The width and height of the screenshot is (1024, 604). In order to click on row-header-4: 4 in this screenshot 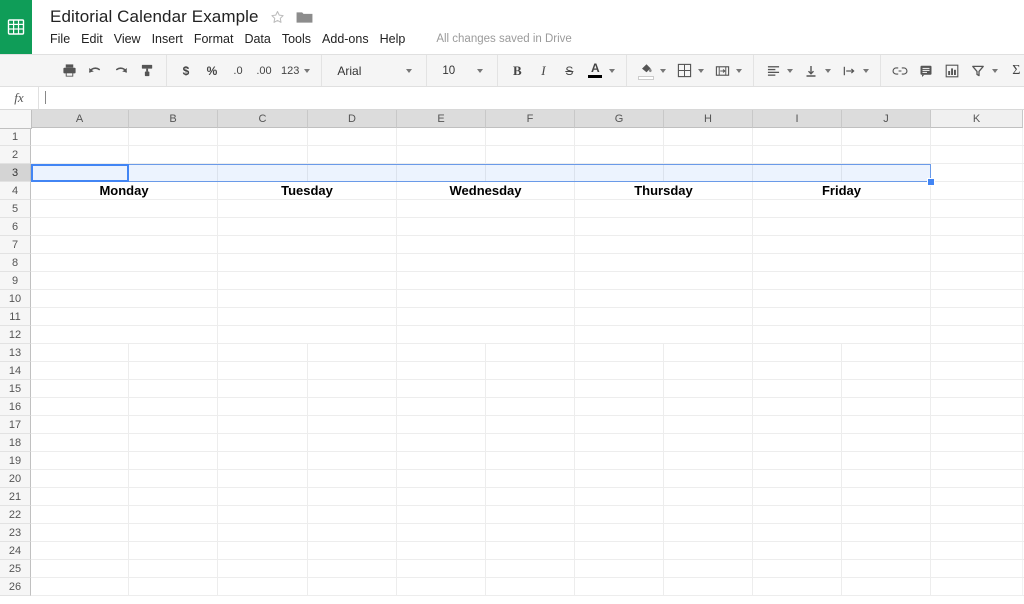, I will do `click(15, 191)`.